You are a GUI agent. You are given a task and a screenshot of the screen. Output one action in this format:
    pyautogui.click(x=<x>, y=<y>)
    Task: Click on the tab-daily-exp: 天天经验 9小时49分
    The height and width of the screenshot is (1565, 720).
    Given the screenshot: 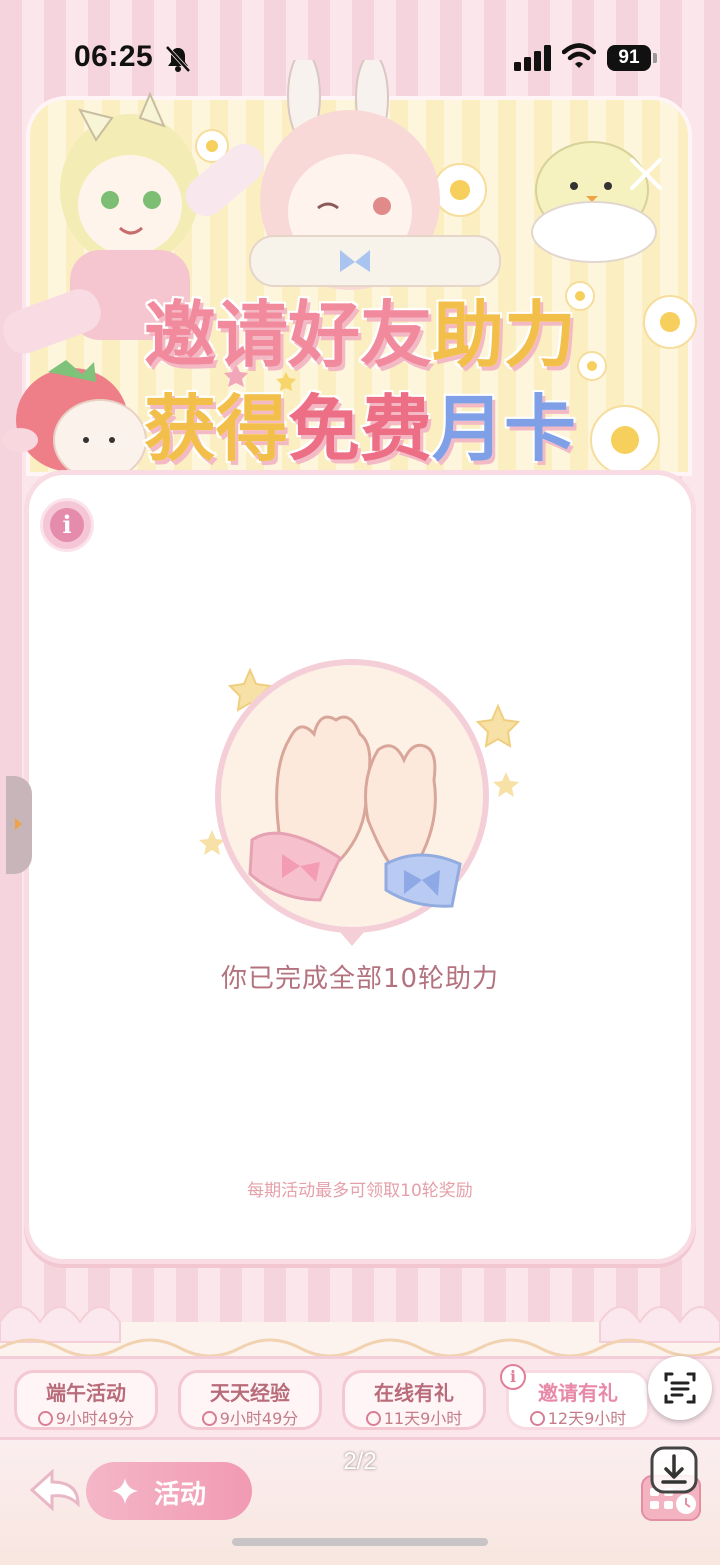 What is the action you would take?
    pyautogui.click(x=250, y=1400)
    